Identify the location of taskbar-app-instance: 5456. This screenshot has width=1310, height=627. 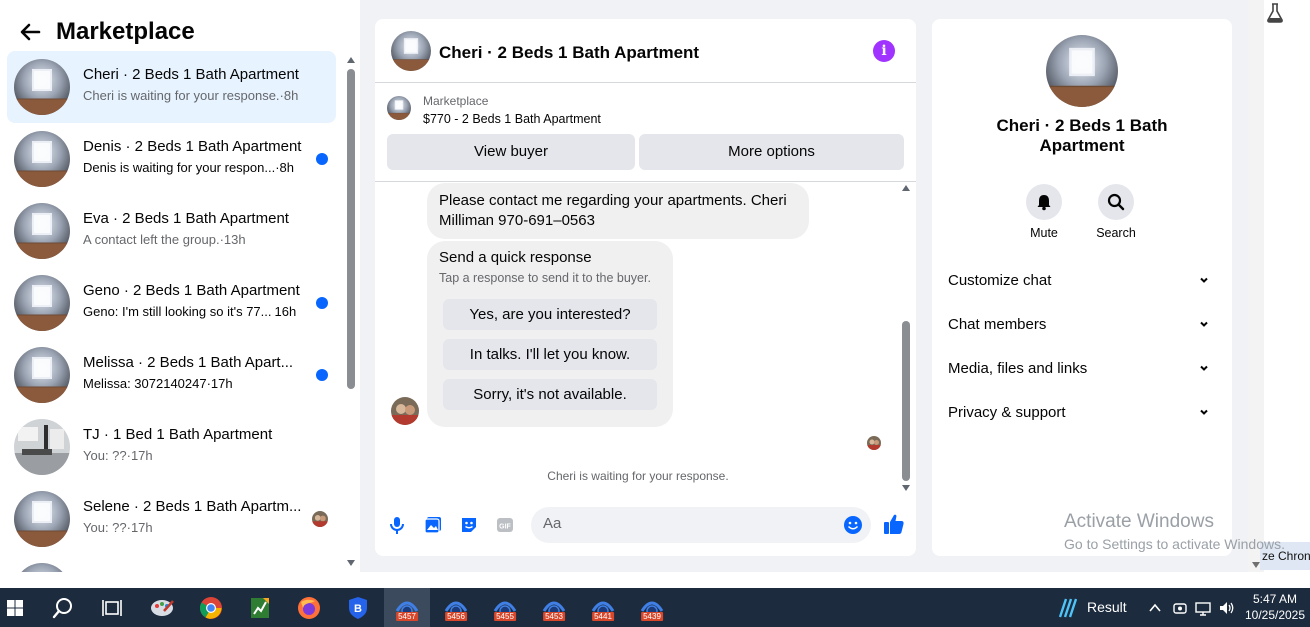
(456, 607).